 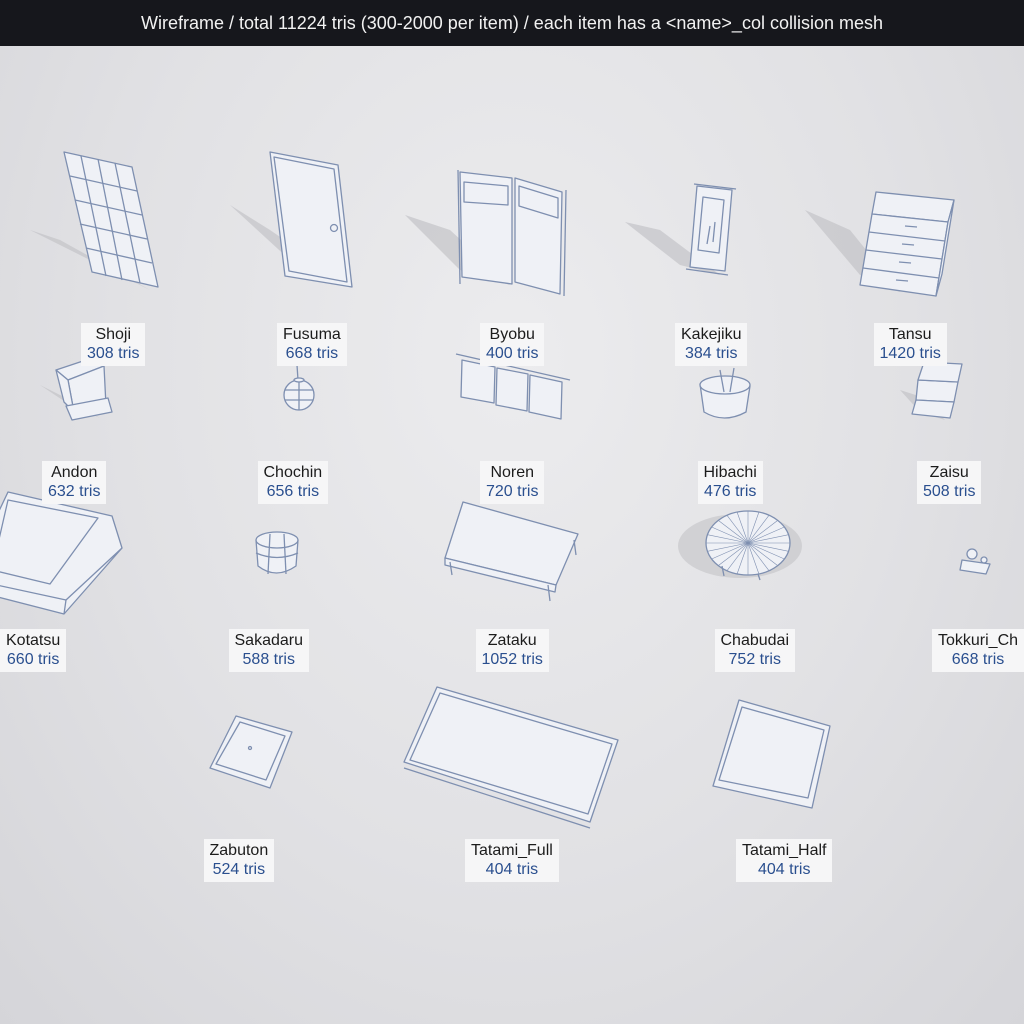 What do you see at coordinates (512, 472) in the screenshot?
I see `item-name: Noren` at bounding box center [512, 472].